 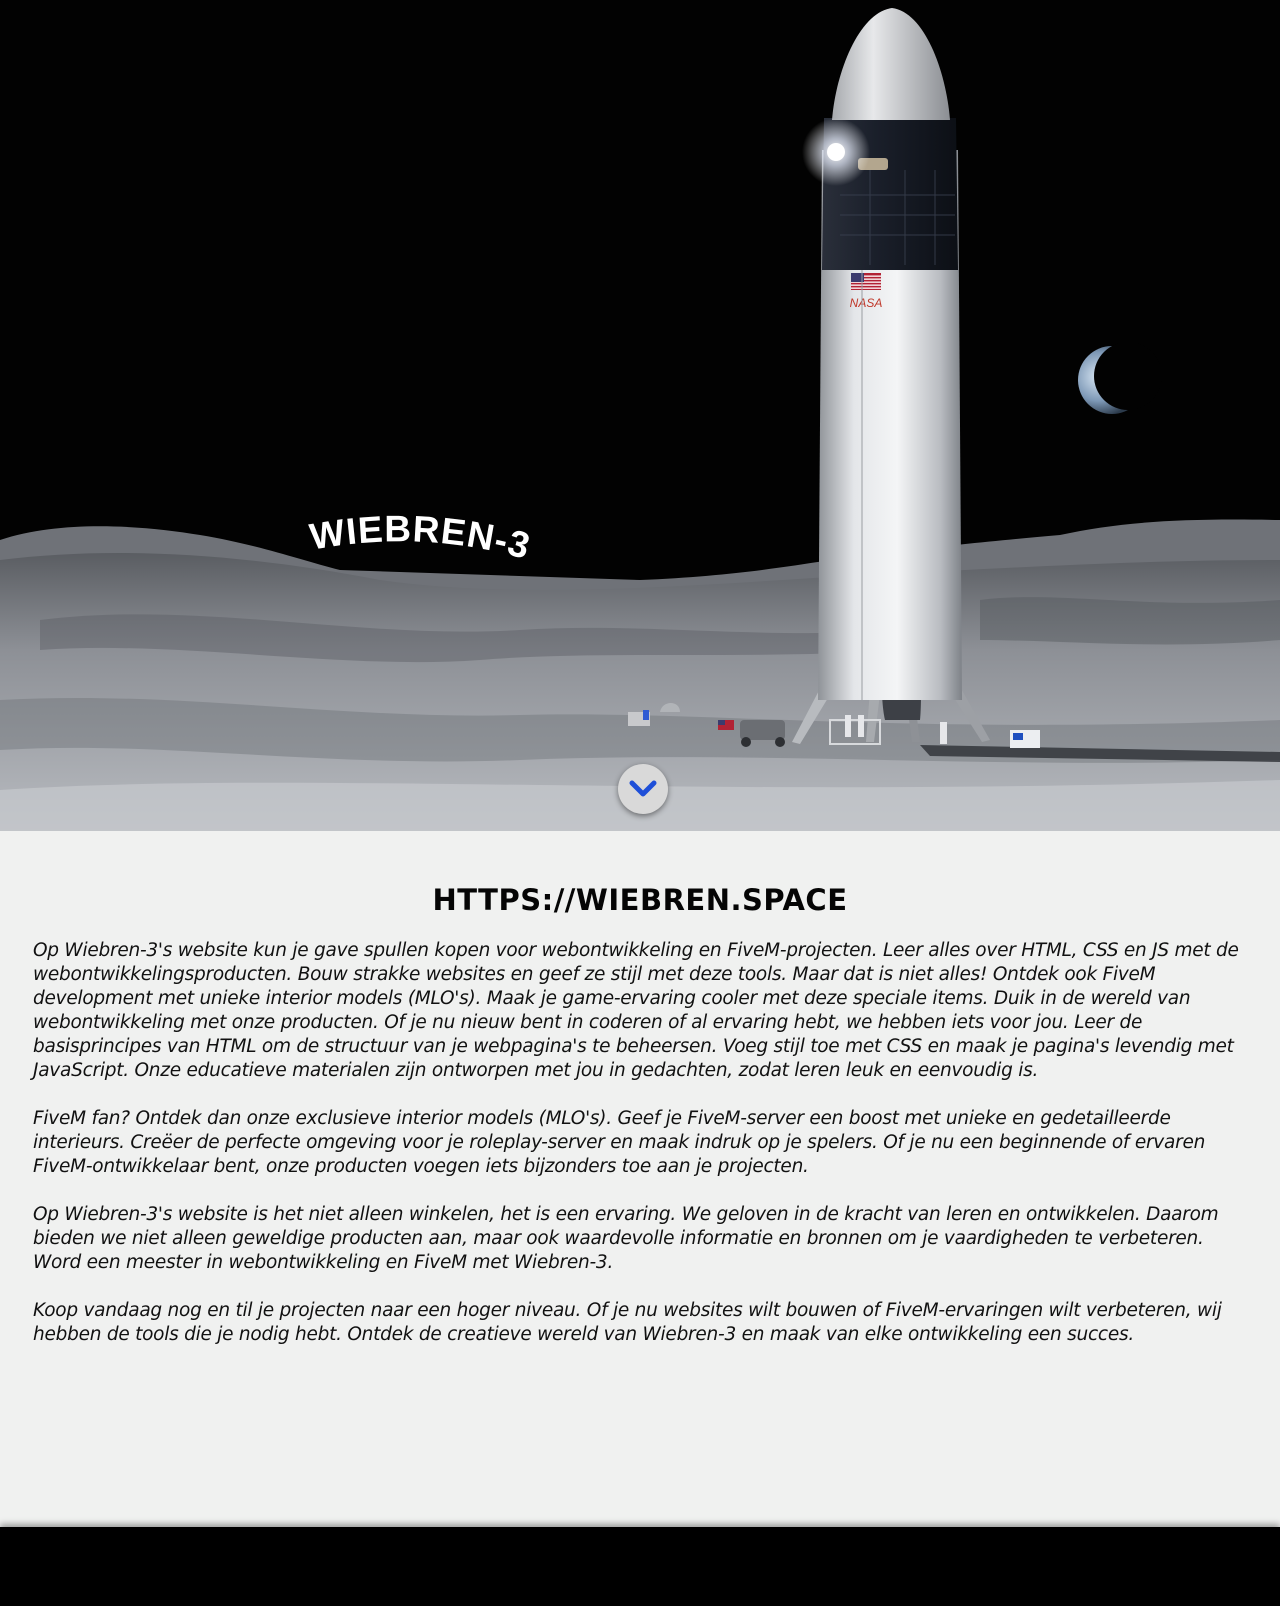 I want to click on nasa-logo: NASA, so click(x=866, y=303).